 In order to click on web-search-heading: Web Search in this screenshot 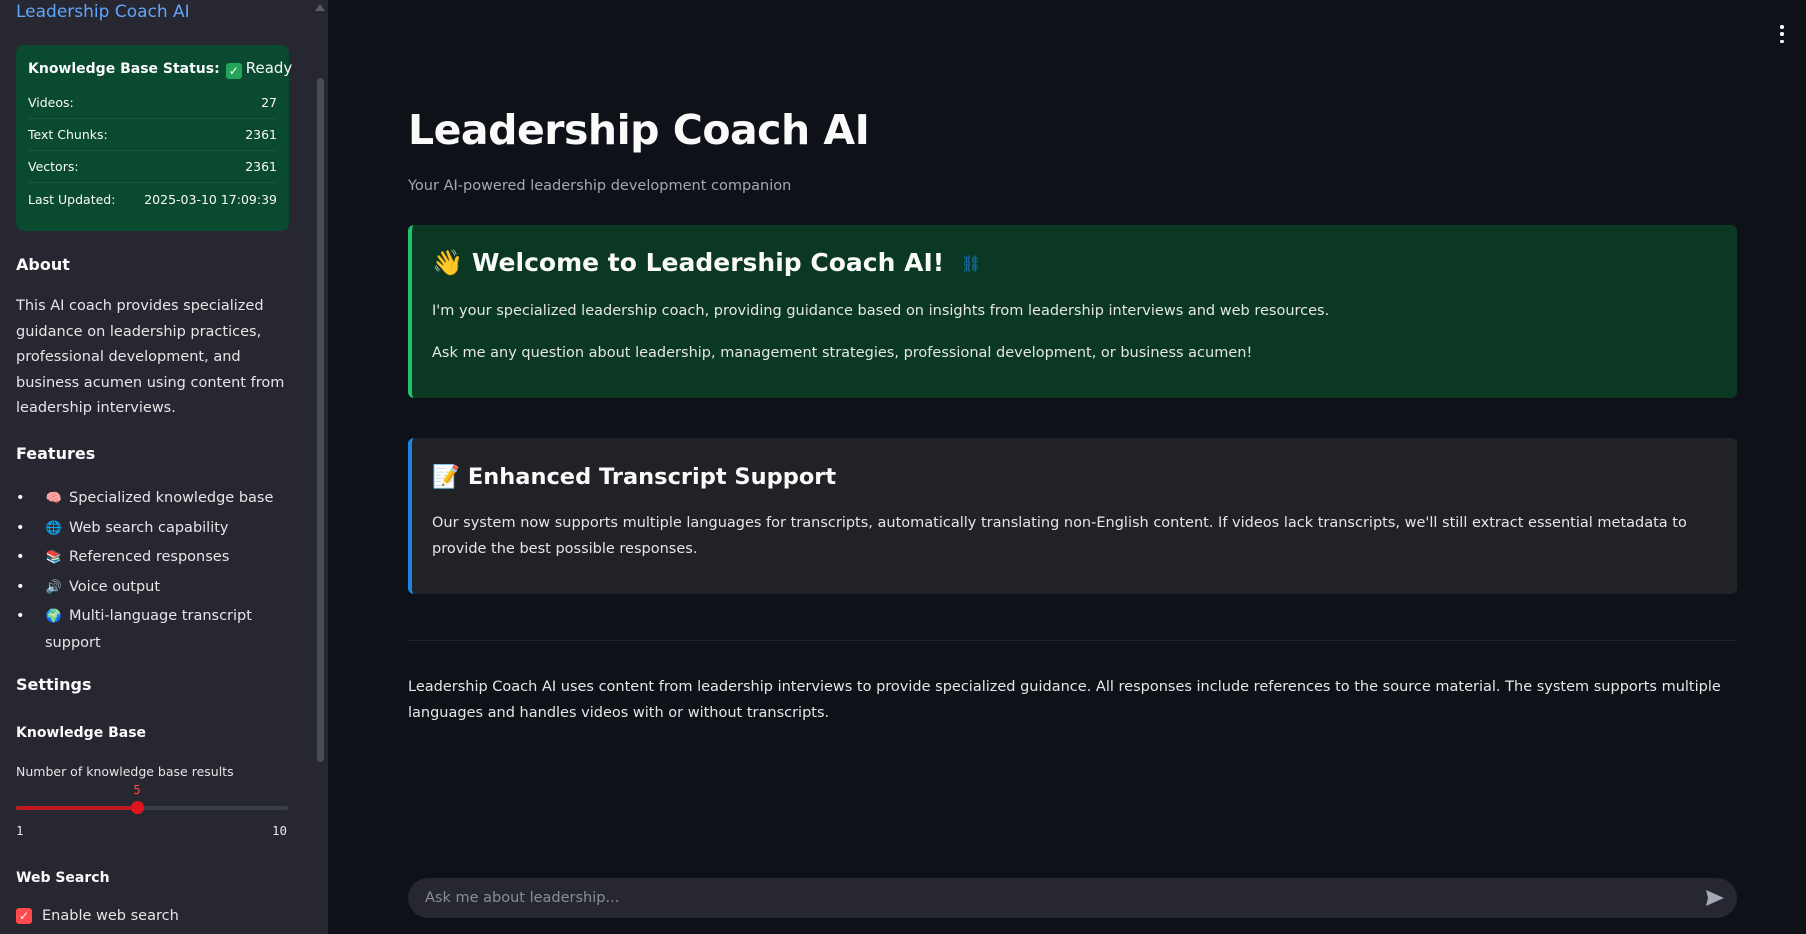, I will do `click(63, 878)`.